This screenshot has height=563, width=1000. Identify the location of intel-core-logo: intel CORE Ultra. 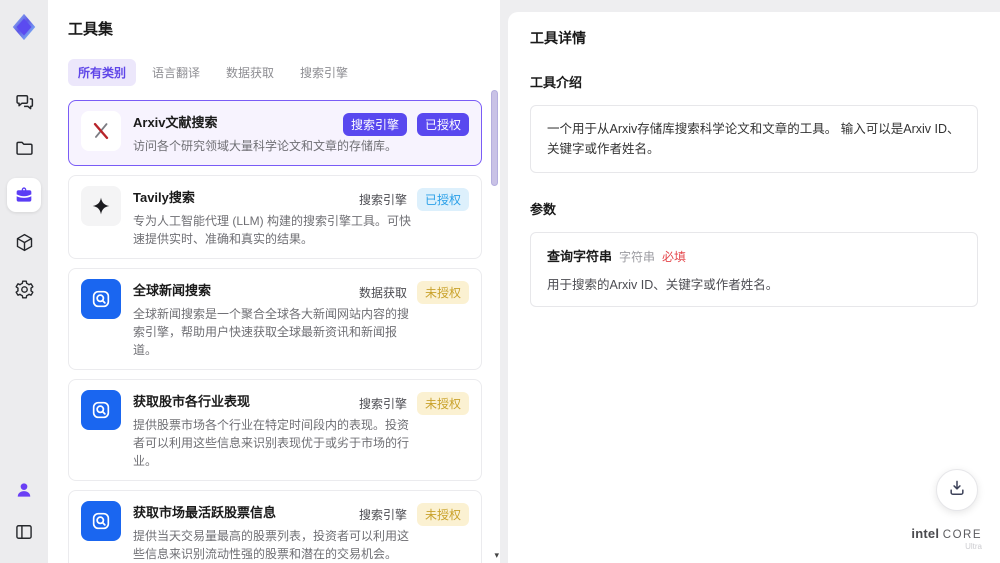
(946, 538).